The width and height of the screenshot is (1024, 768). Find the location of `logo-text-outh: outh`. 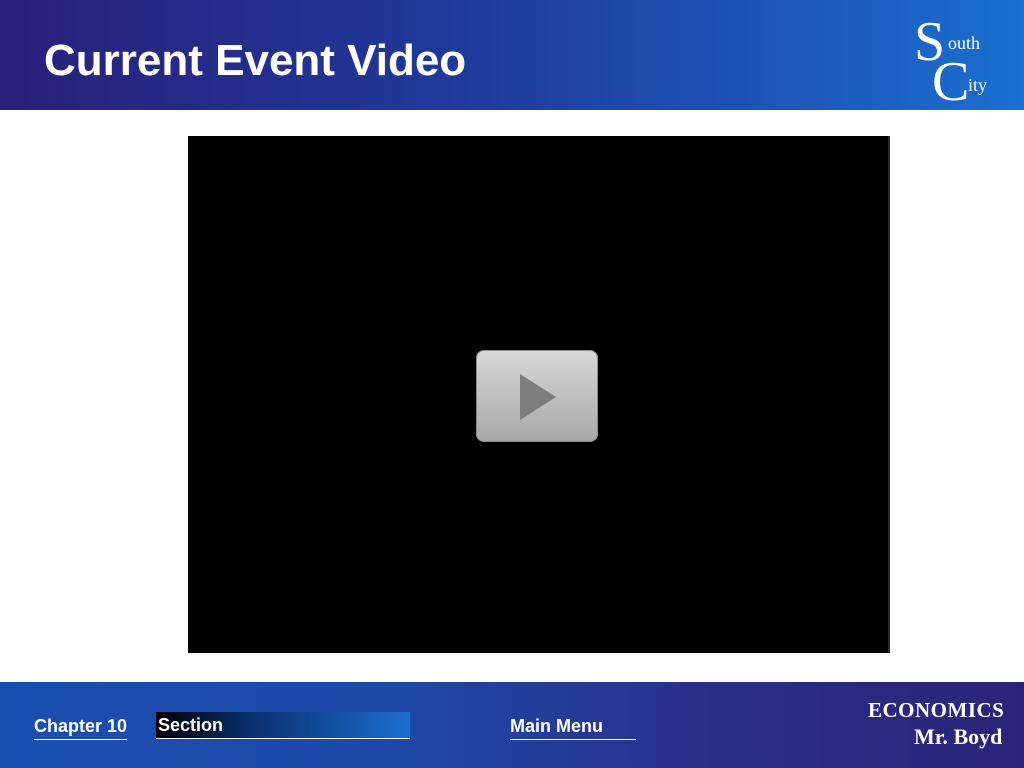

logo-text-outh: outh is located at coordinates (964, 43).